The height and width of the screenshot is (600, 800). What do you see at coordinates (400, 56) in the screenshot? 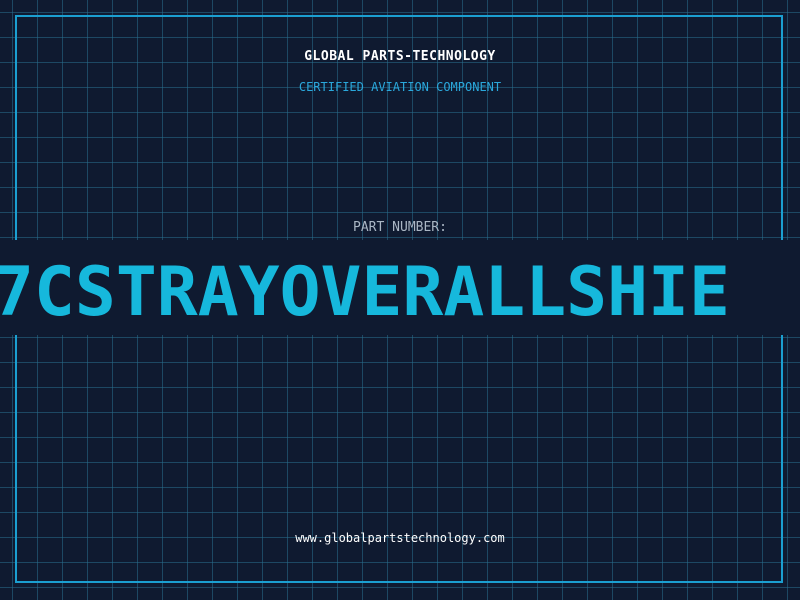
I see `brand-title: GLOBAL PARTS-TECHNOLOGY` at bounding box center [400, 56].